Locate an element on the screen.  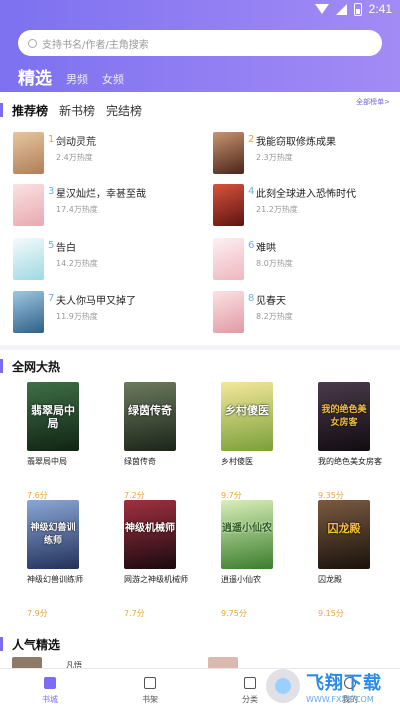
cover-title: 神级幻兽训练师 is located at coordinates (53, 534).